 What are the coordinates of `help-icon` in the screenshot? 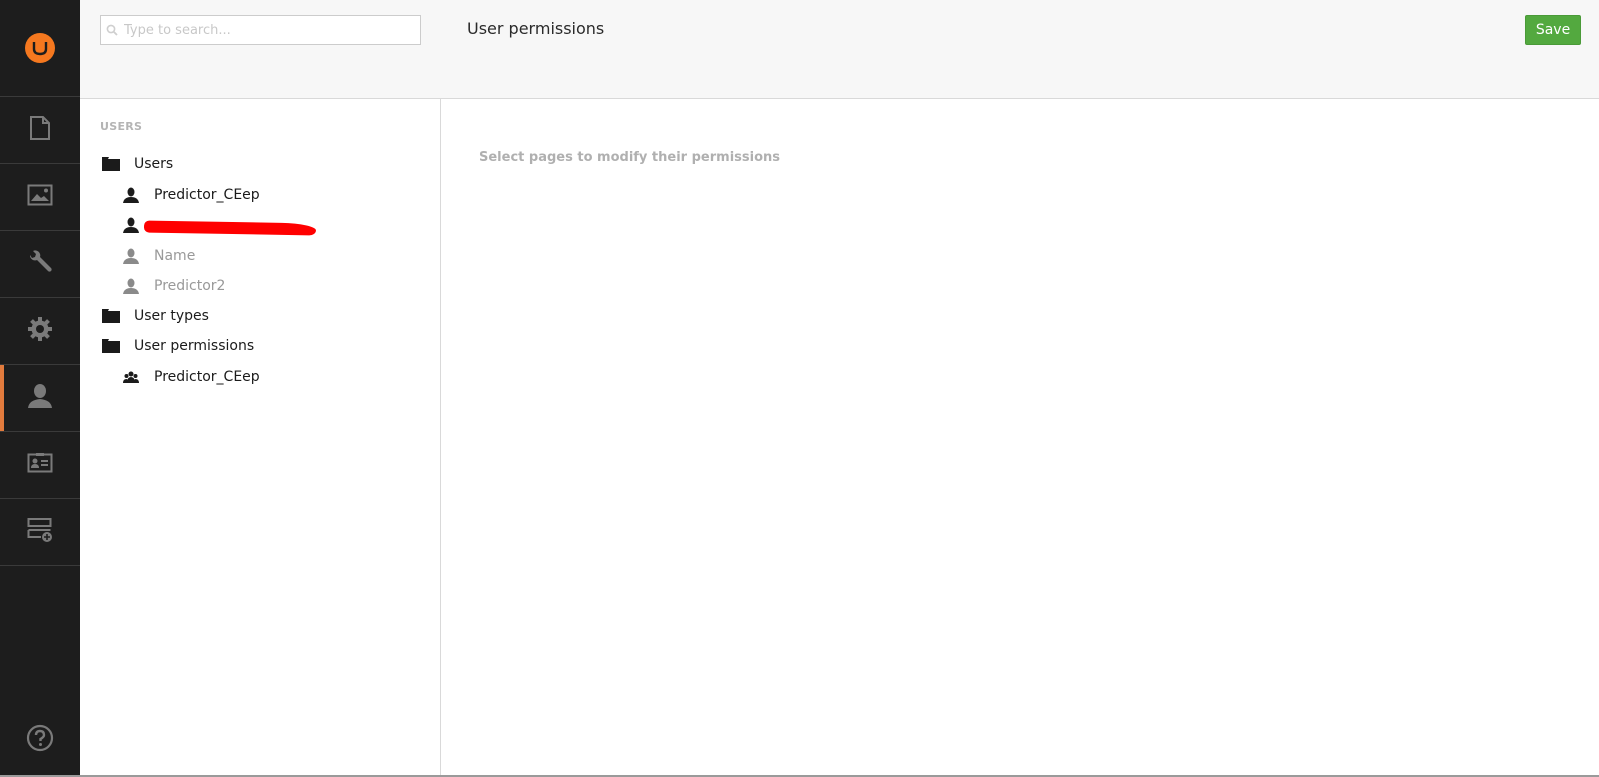 It's located at (40, 740).